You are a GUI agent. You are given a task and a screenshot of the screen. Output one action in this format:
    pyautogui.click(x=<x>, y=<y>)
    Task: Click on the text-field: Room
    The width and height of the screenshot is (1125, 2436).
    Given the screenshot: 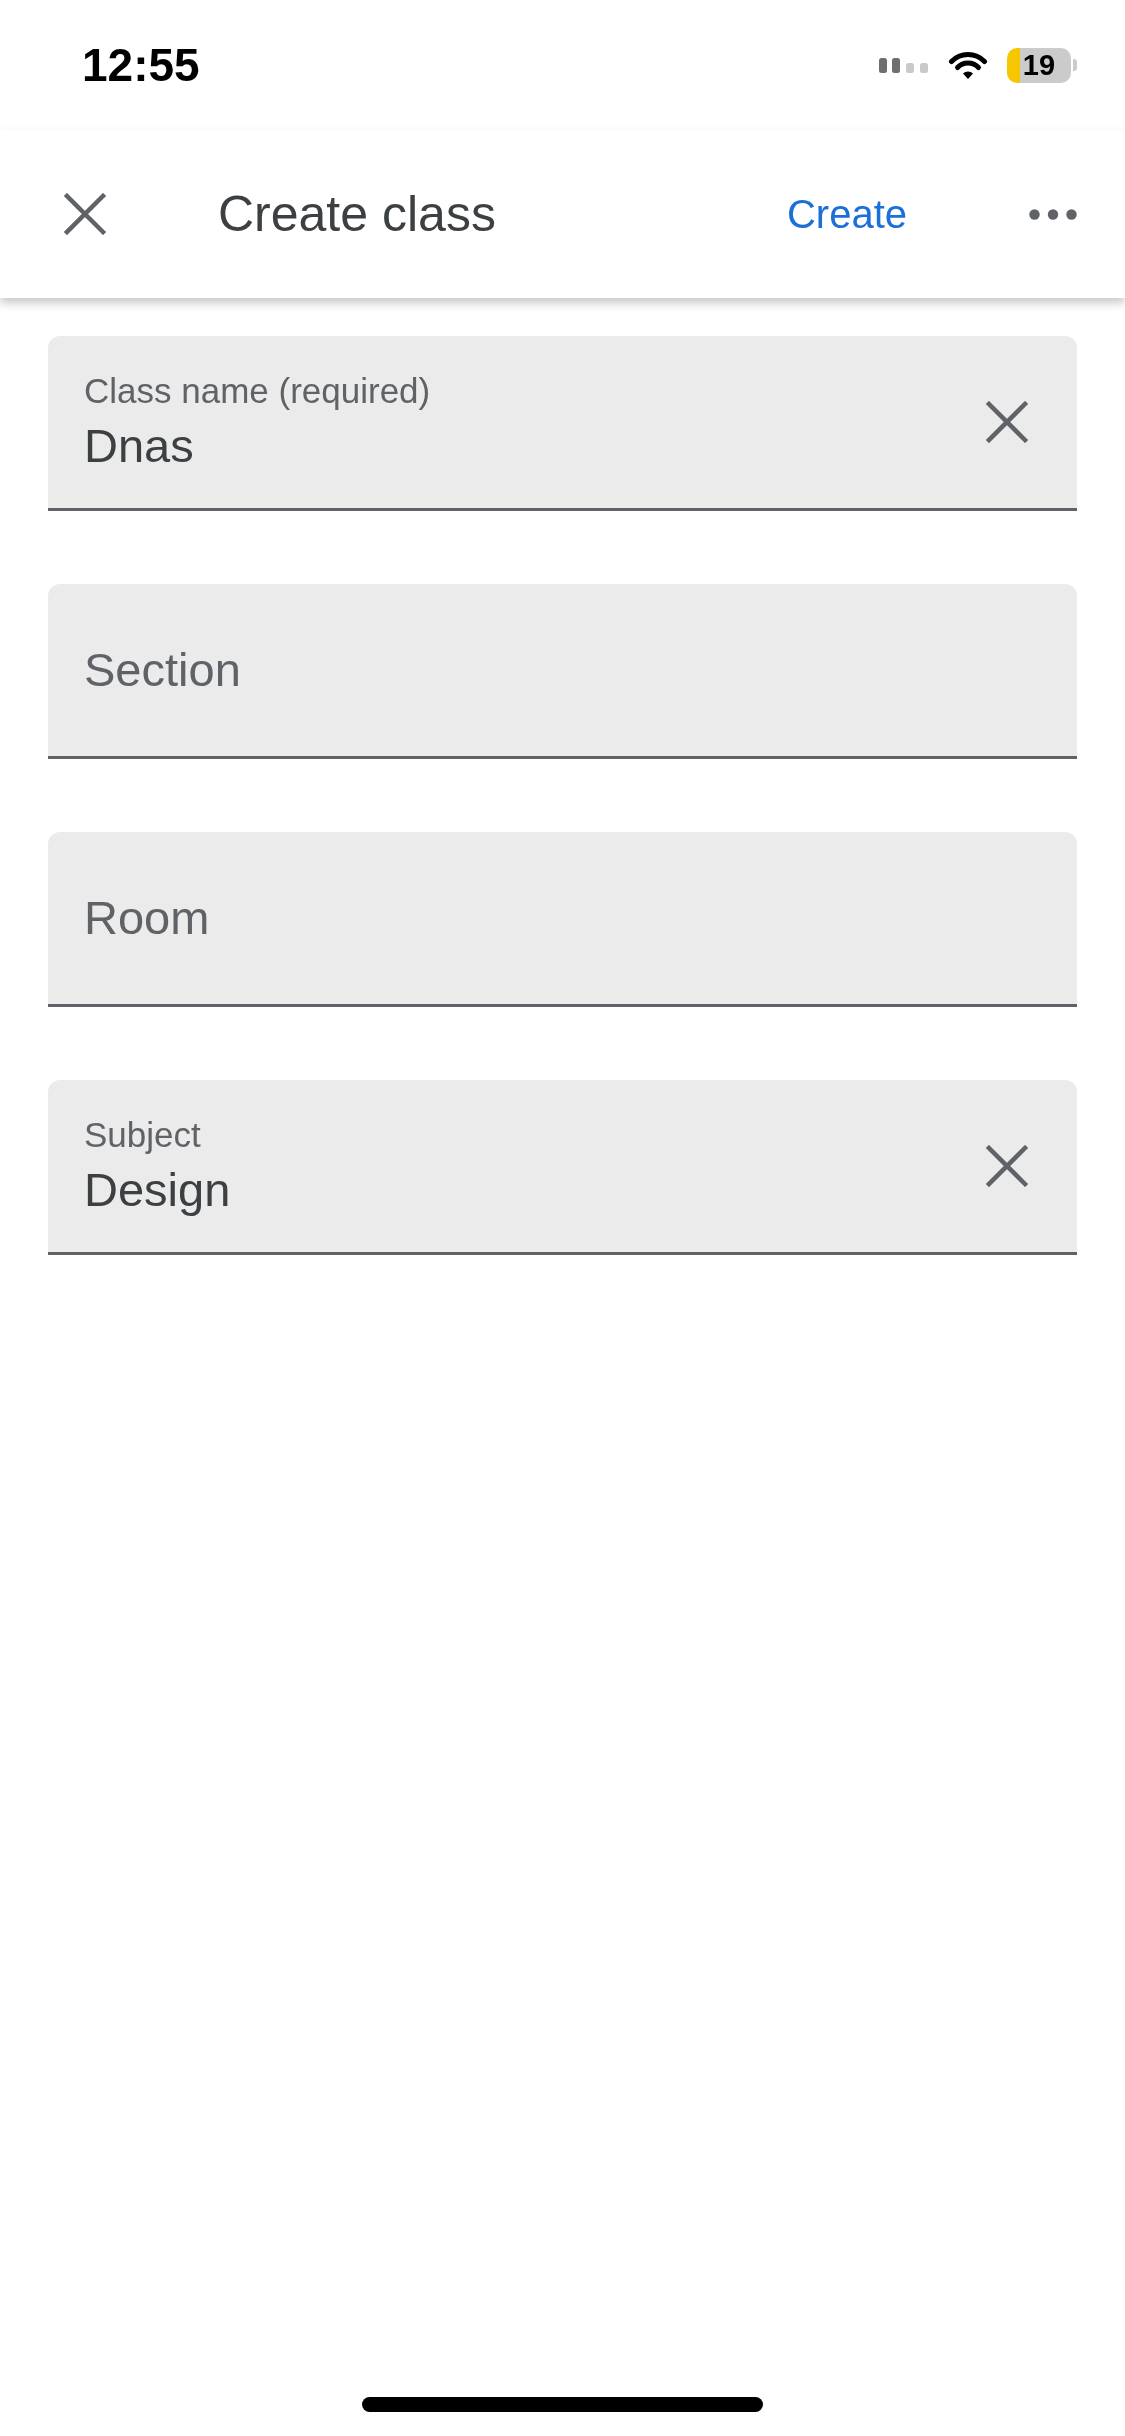 What is the action you would take?
    pyautogui.click(x=562, y=919)
    